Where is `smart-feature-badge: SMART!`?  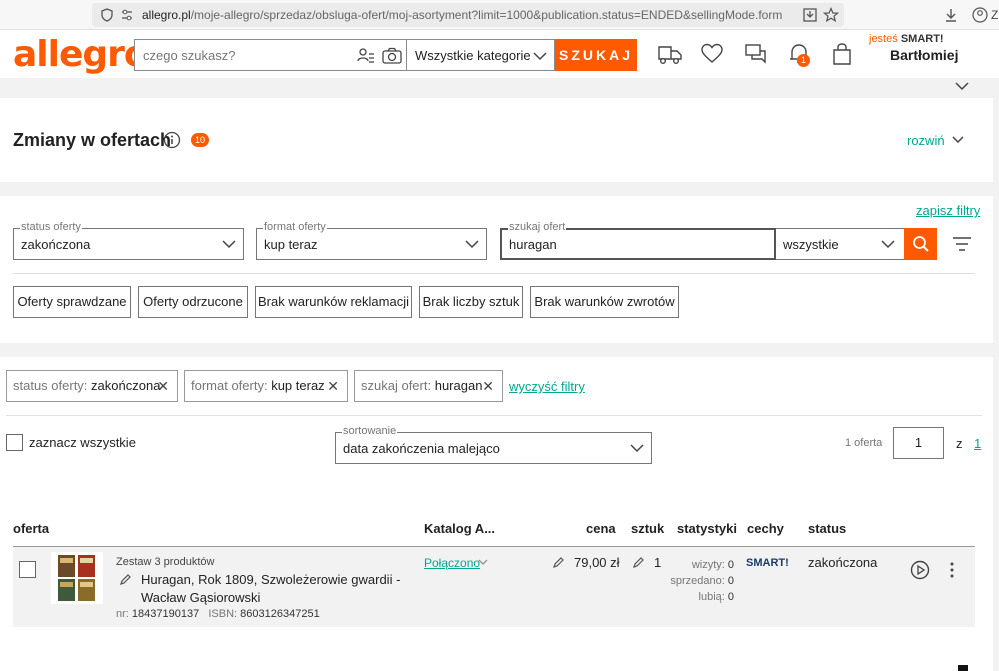
smart-feature-badge: SMART! is located at coordinates (767, 563).